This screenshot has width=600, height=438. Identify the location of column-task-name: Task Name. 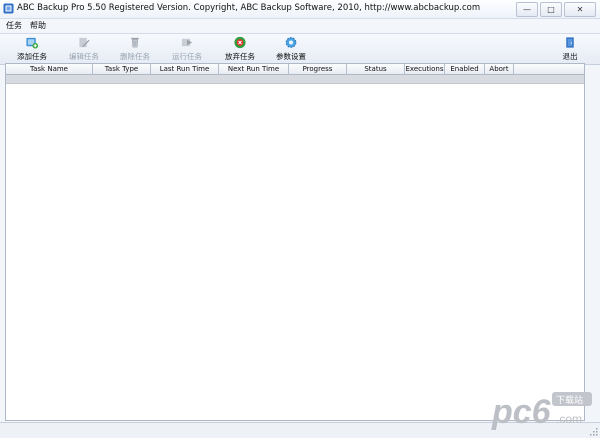
(49, 69).